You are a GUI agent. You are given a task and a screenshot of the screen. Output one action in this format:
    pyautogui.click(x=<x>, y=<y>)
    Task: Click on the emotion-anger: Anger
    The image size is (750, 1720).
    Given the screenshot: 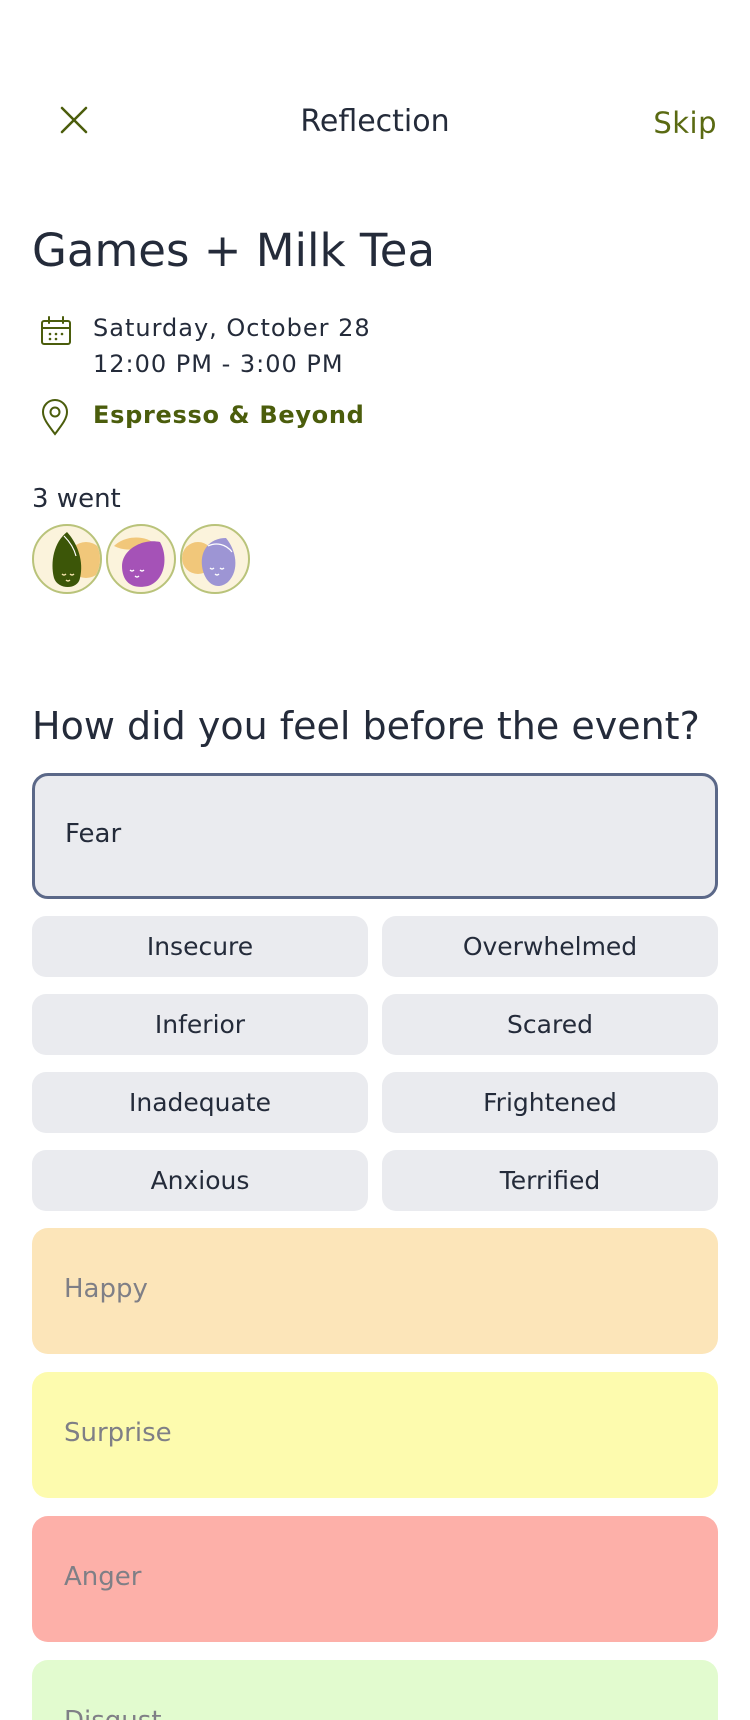 What is the action you would take?
    pyautogui.click(x=375, y=1579)
    